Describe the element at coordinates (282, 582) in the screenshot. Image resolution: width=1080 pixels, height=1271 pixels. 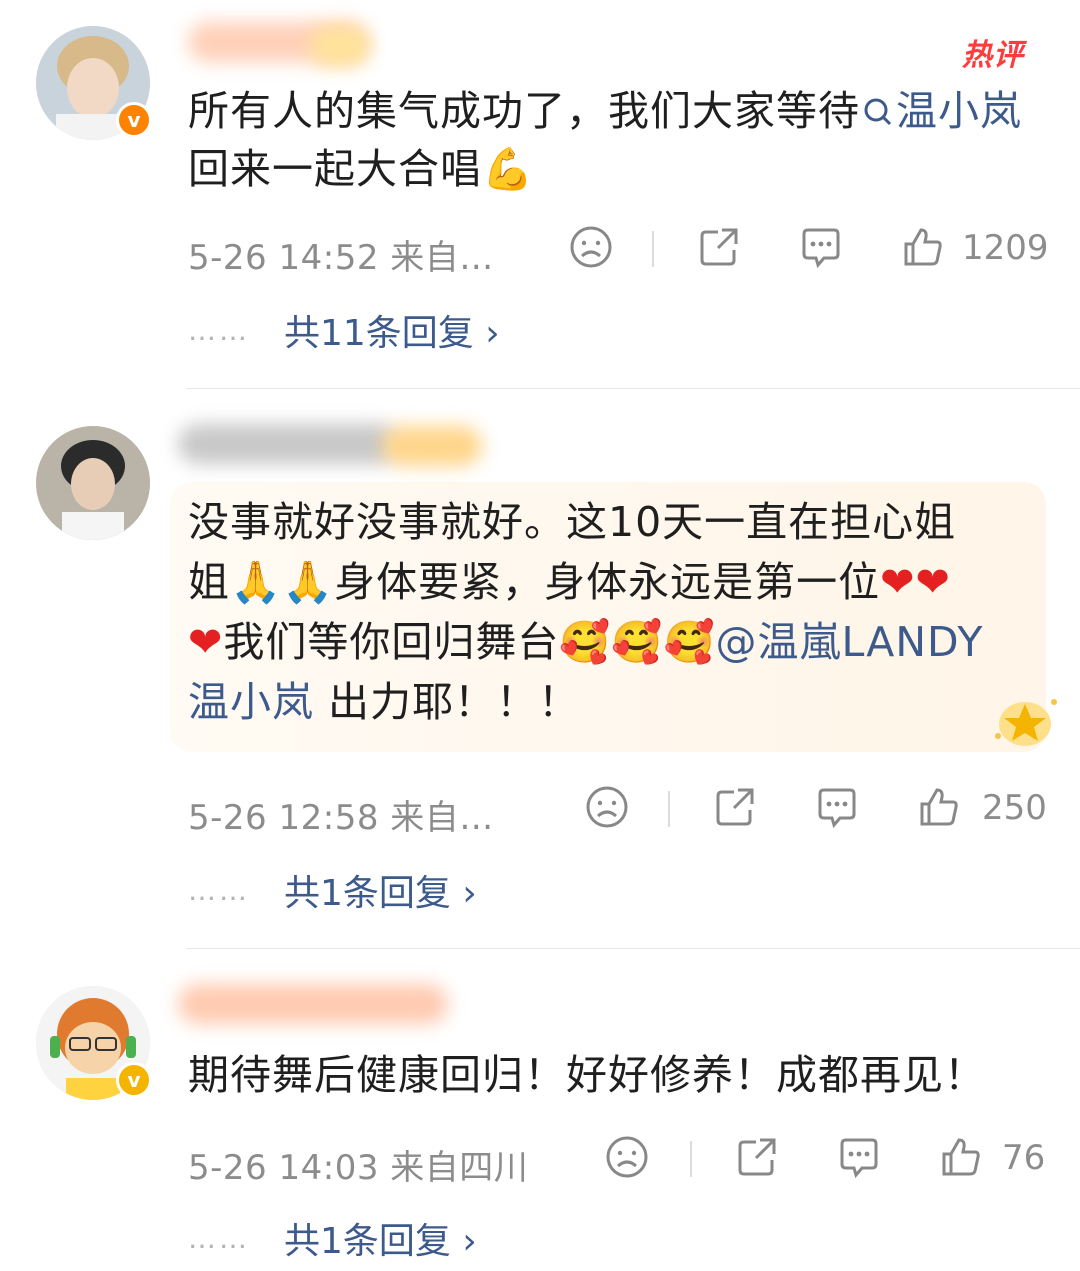
I see `praying-hands-emoji: 🙏🙏` at that location.